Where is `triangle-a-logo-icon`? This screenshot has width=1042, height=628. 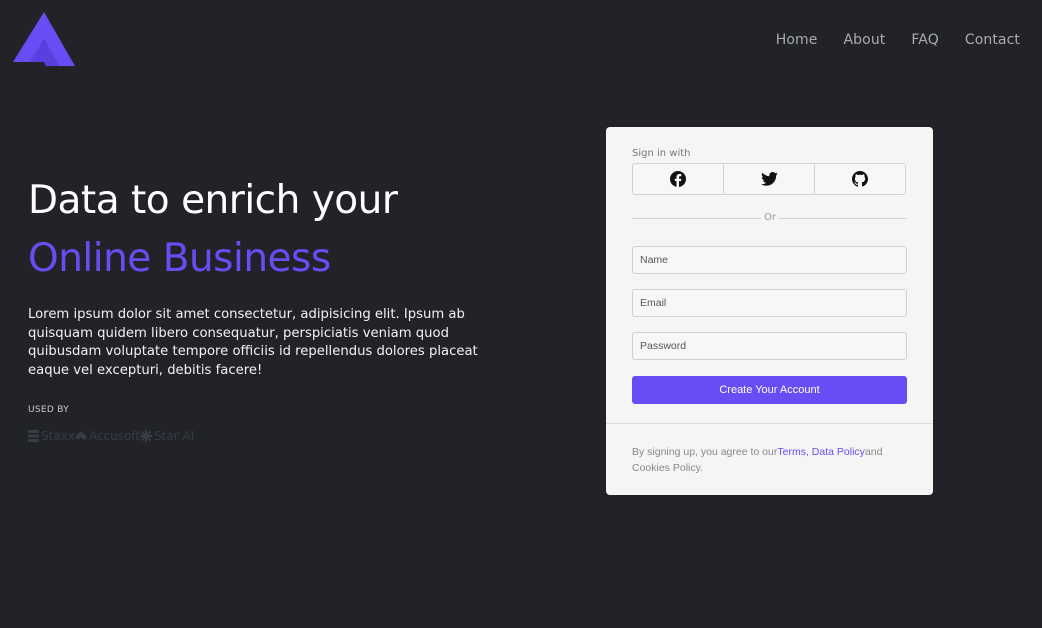
triangle-a-logo-icon is located at coordinates (44, 39).